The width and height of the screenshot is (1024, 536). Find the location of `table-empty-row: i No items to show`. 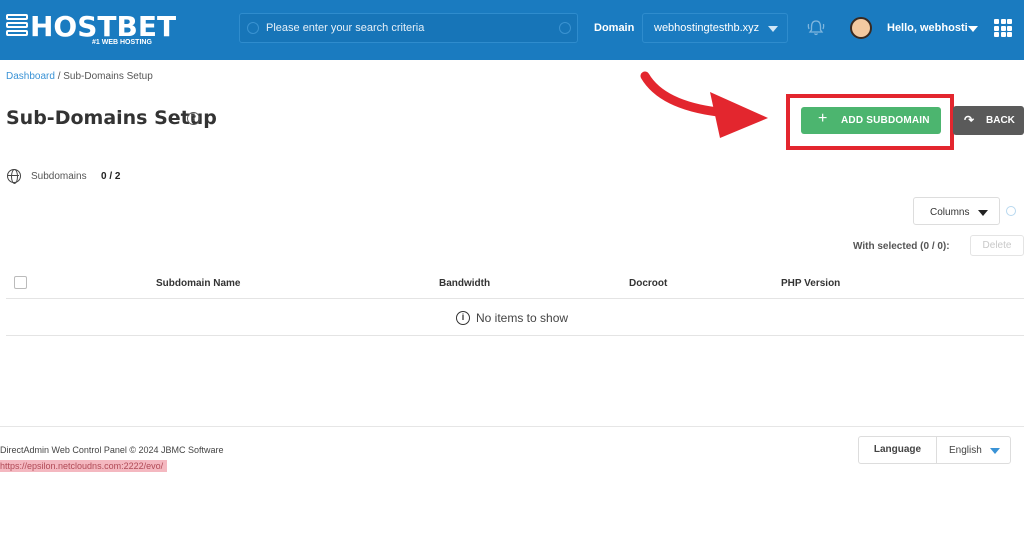

table-empty-row: i No items to show is located at coordinates (515, 317).